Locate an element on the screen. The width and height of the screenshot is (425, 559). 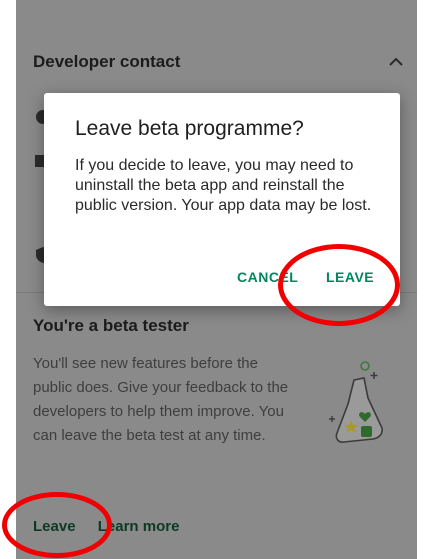
developer-contact-title: Developer contact is located at coordinates (107, 61).